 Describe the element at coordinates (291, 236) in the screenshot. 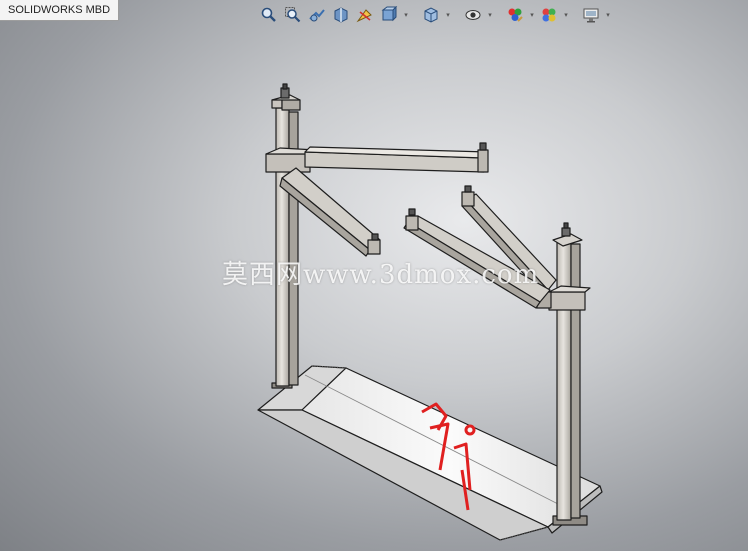

I see `left-post` at that location.